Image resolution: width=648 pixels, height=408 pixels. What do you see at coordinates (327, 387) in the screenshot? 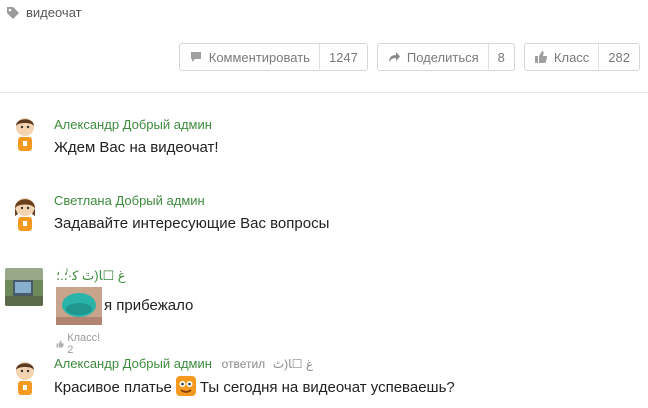
I see `comment-text-after: Ты сегодня на видеочат успеваешь?` at bounding box center [327, 387].